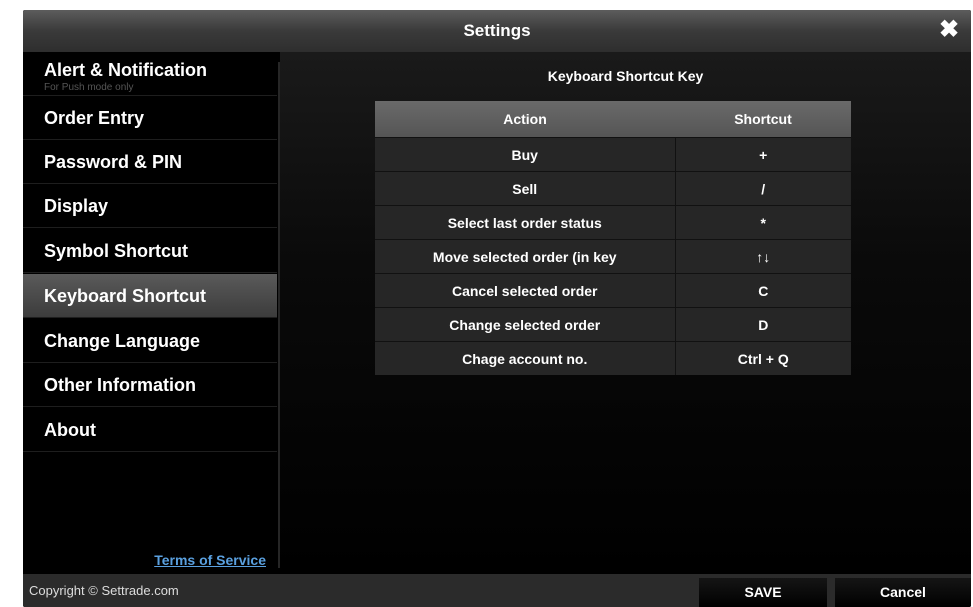 This screenshot has width=973, height=607. I want to click on sidebar-item-label: Display, so click(76, 206).